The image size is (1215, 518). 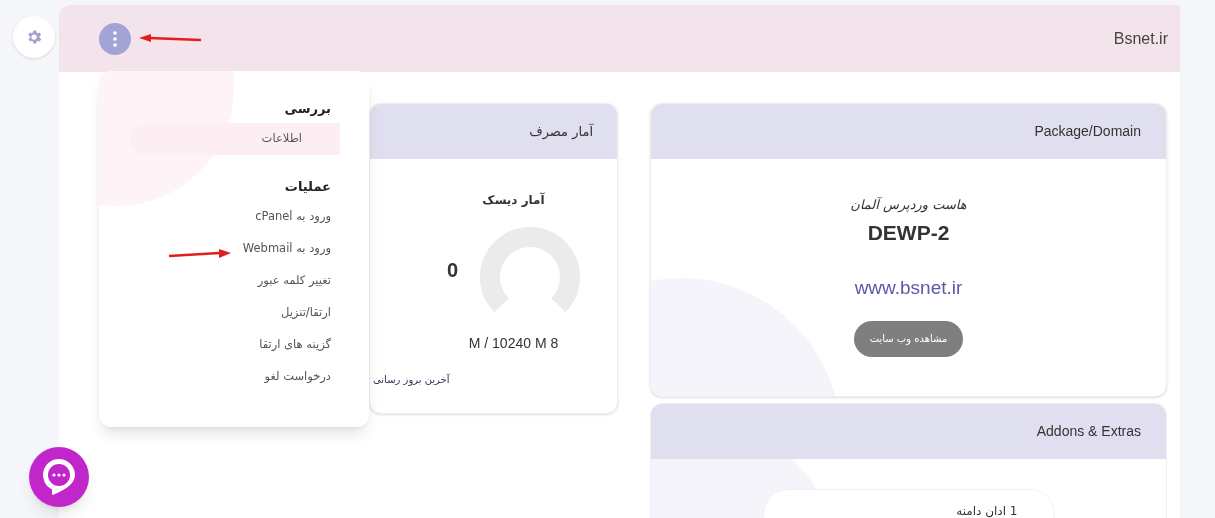 I want to click on chat-bubble-icon, so click(x=59, y=477).